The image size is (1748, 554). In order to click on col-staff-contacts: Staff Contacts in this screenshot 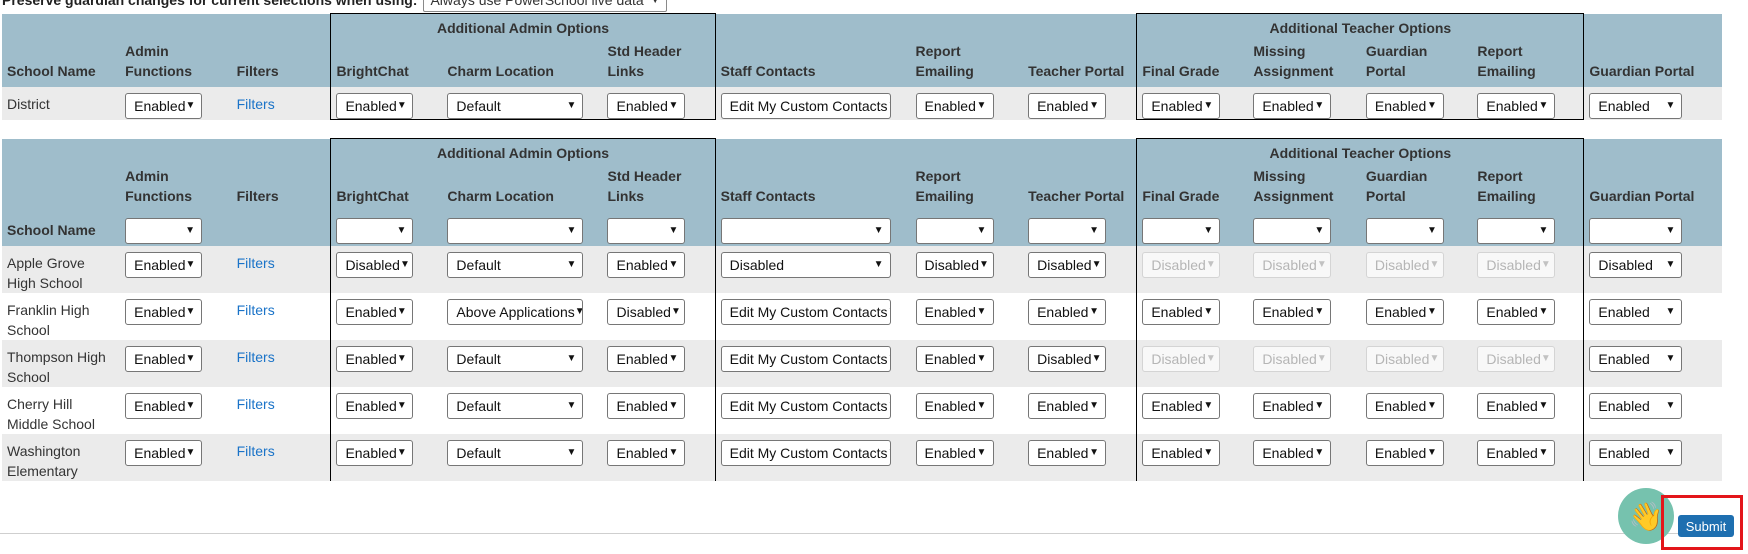, I will do `click(813, 189)`.